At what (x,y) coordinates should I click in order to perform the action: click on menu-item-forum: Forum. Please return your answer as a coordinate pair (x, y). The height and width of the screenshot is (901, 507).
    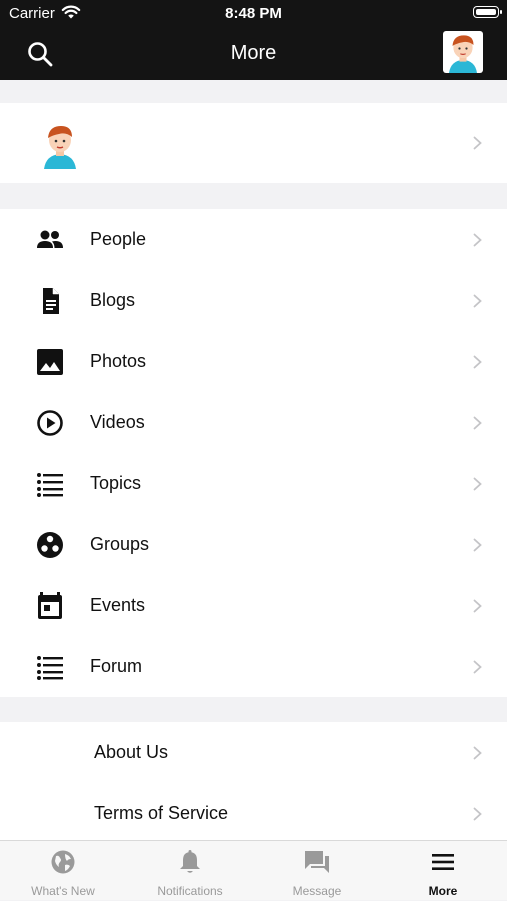
    Looking at the image, I should click on (253, 666).